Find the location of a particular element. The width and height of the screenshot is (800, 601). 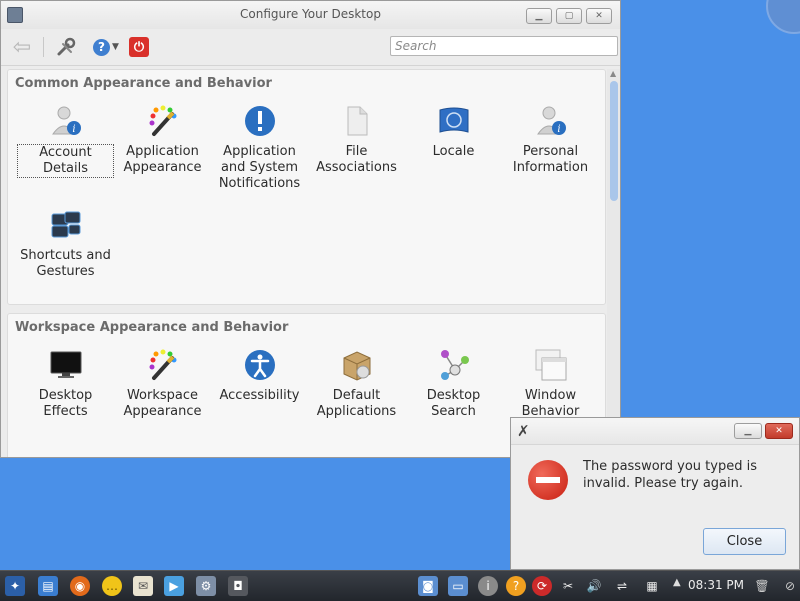

section-title: Common Appearance and Behavior is located at coordinates (143, 83).